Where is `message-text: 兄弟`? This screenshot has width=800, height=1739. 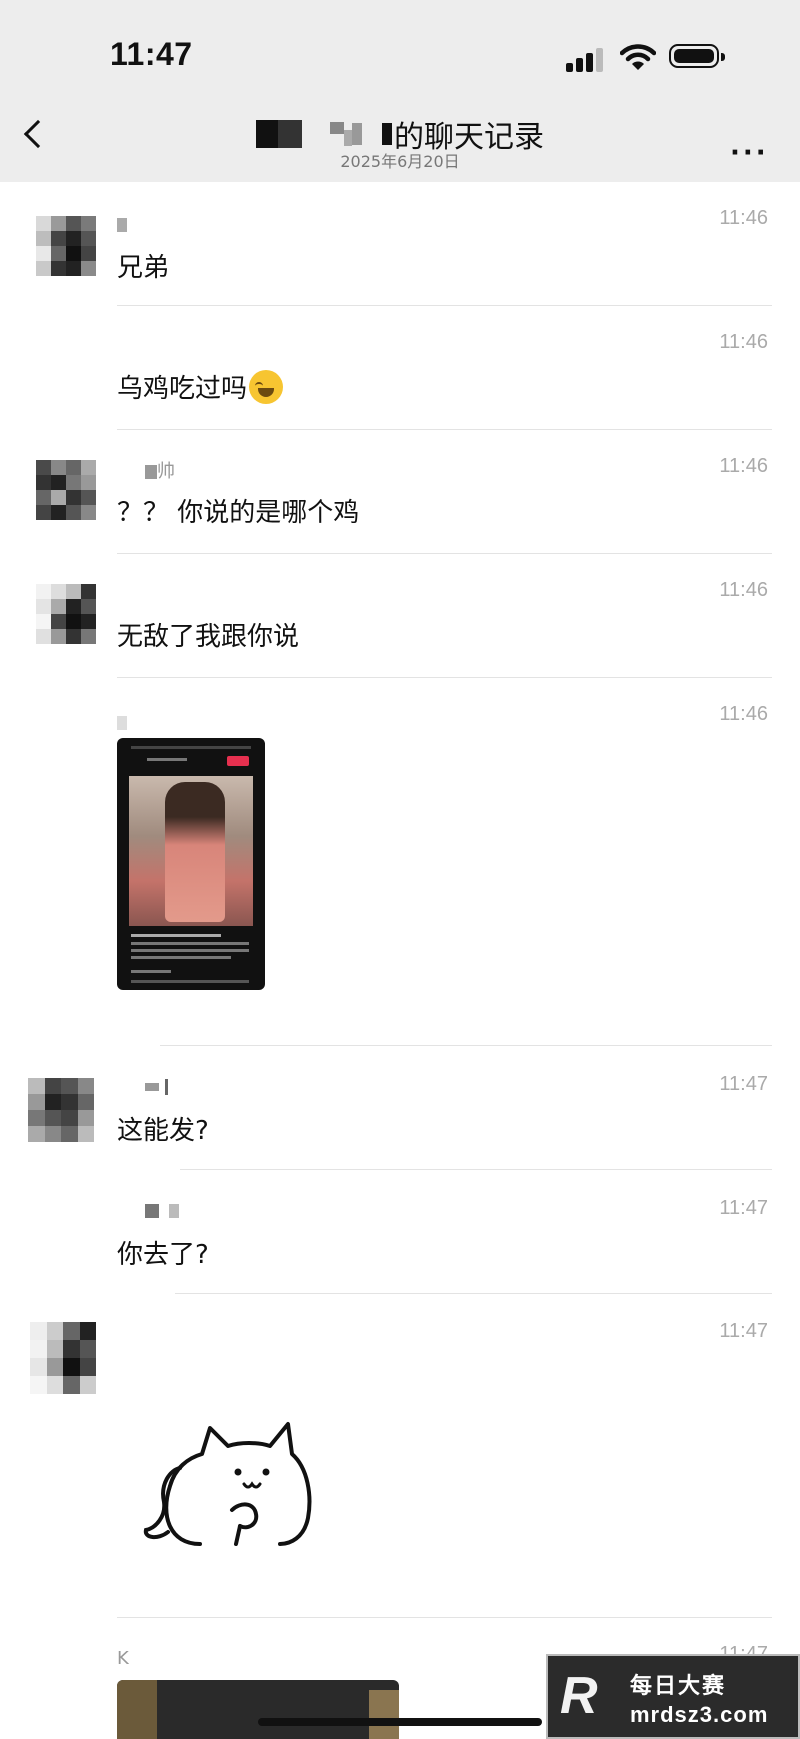
message-text: 兄弟 is located at coordinates (143, 265).